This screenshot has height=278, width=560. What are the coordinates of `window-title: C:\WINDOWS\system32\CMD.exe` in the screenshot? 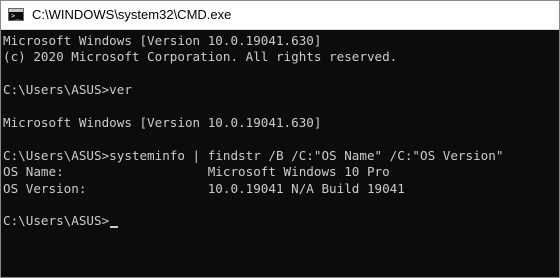 It's located at (132, 14).